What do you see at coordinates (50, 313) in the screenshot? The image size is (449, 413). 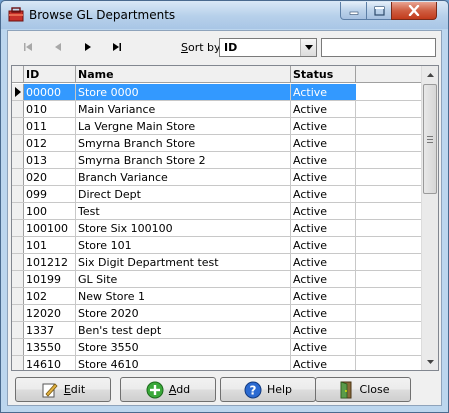 I see `cell-id: 12020` at bounding box center [50, 313].